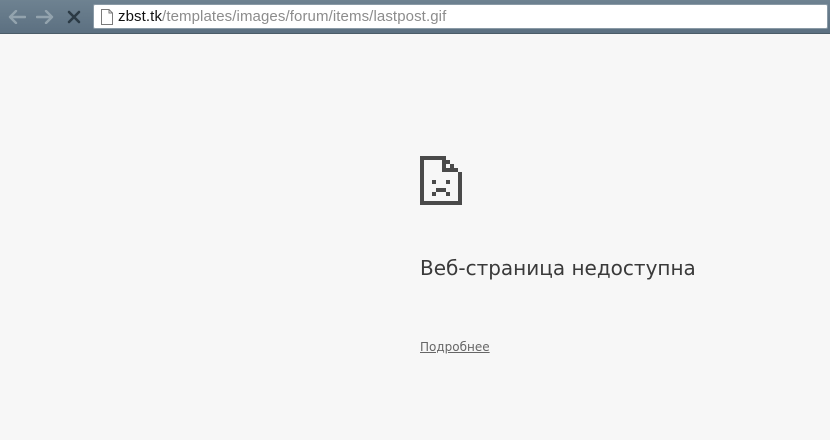 The height and width of the screenshot is (440, 830). Describe the element at coordinates (441, 180) in the screenshot. I see `sad-document-icon` at that location.